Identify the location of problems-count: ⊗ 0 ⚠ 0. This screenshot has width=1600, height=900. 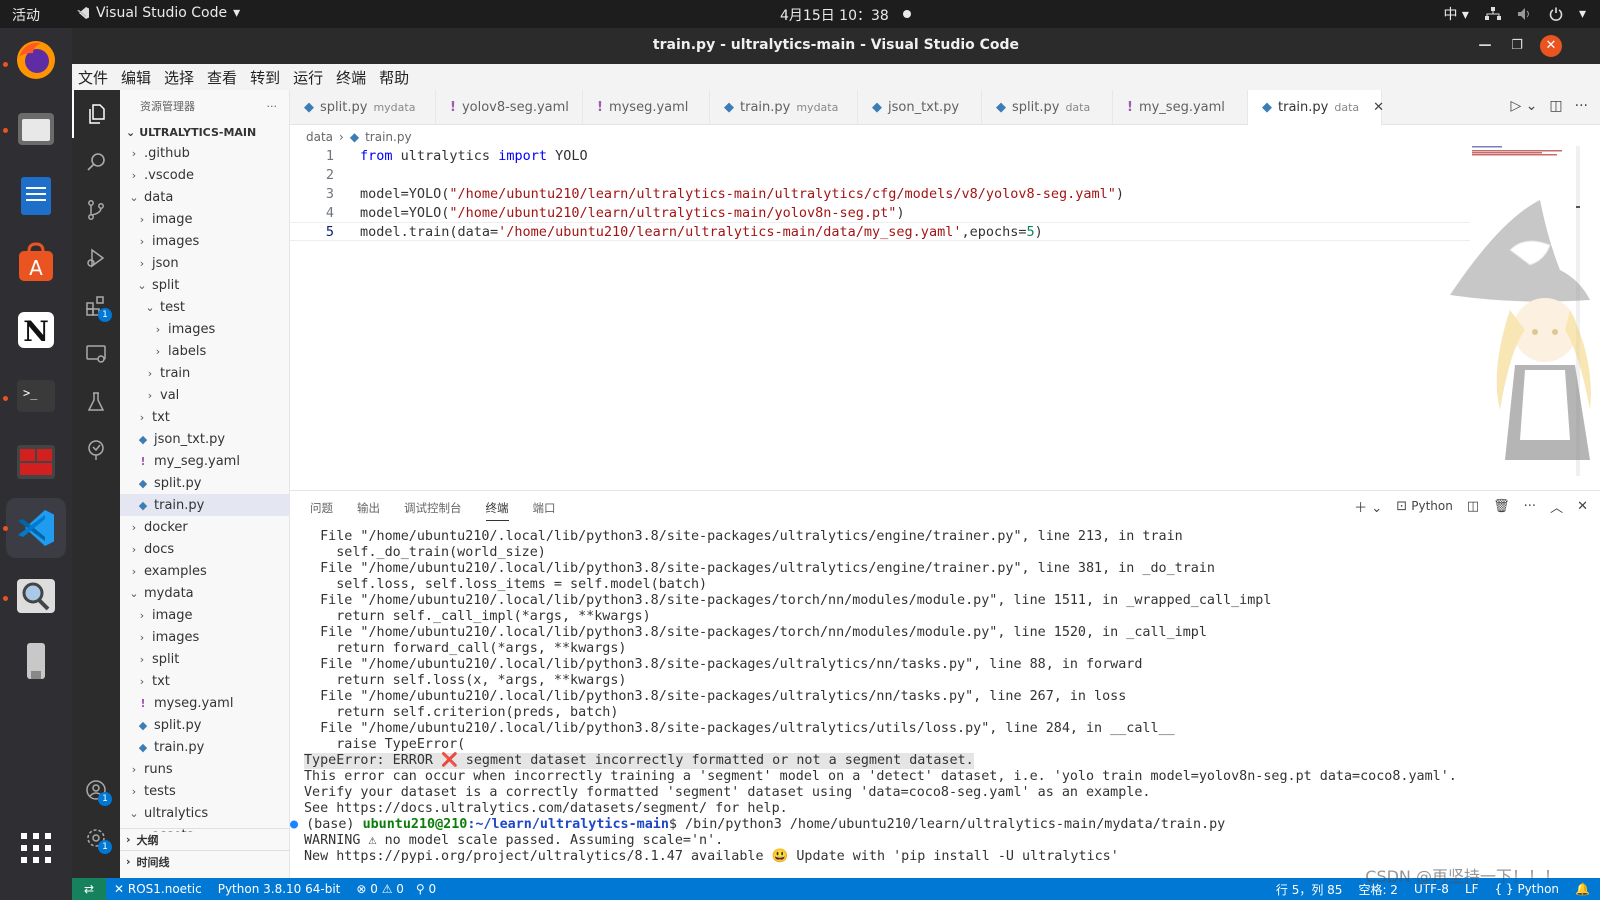
(380, 889).